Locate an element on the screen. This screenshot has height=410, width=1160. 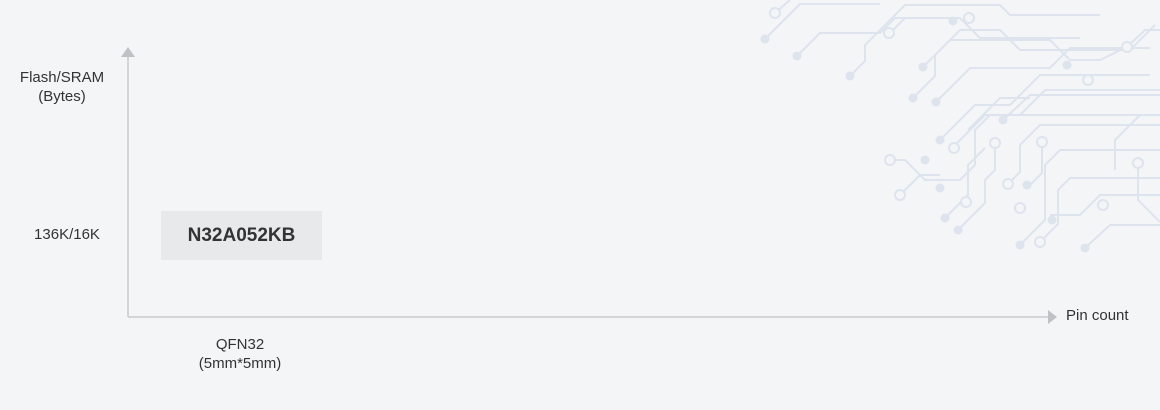
x-axis-title: Pin count is located at coordinates (1097, 315).